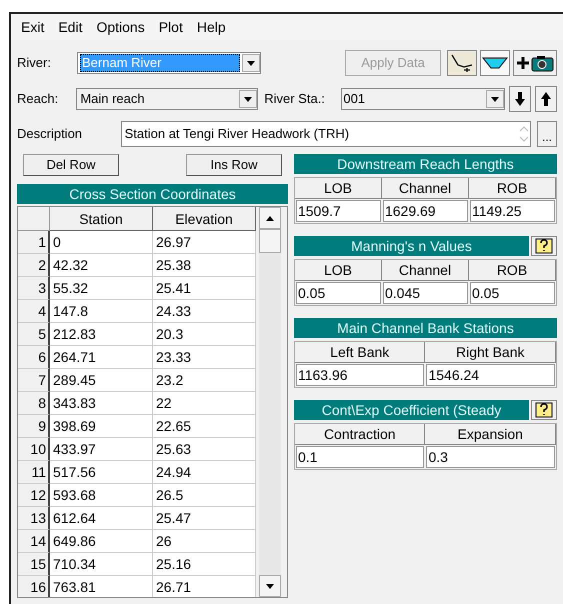 This screenshot has width=563, height=604. I want to click on plus-camera-icon, so click(535, 63).